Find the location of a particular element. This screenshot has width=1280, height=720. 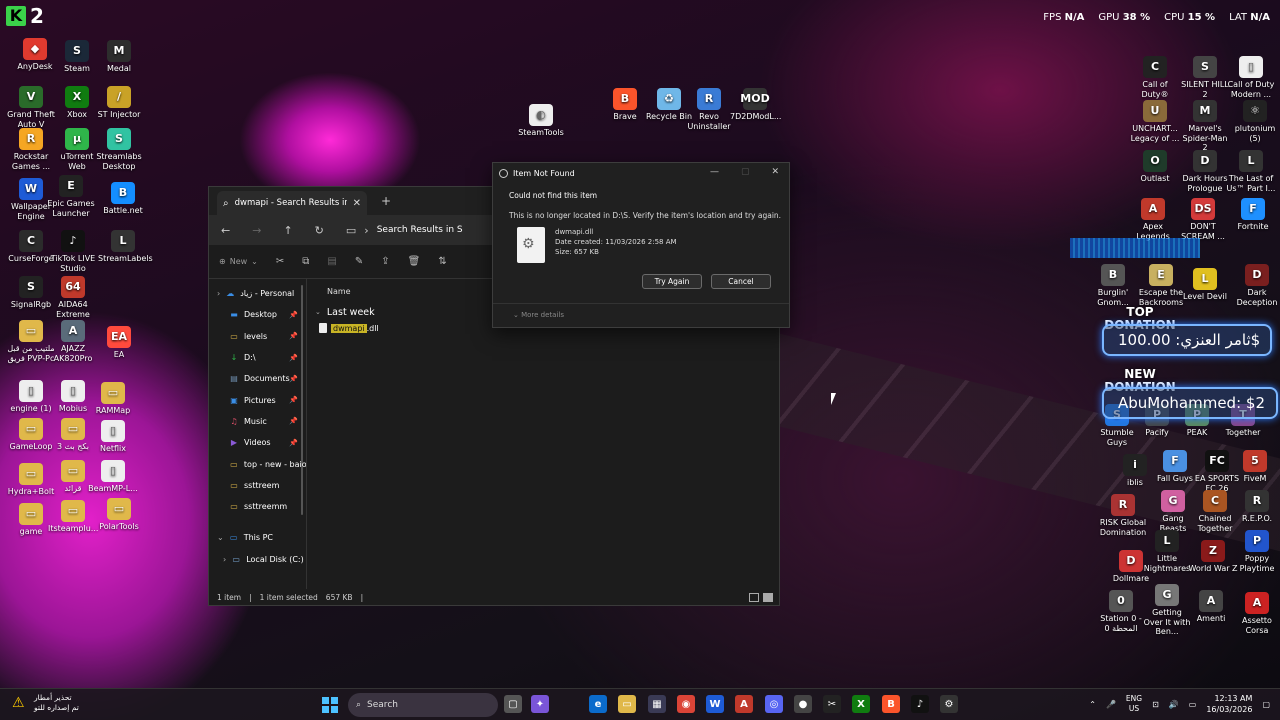

desktop-shortcut: R RISK Global Domination is located at coordinates (1123, 515).